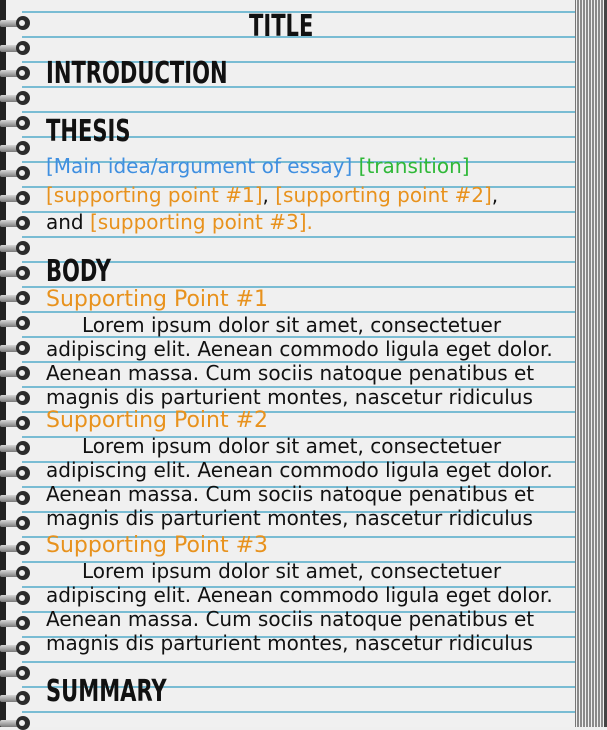 The image size is (607, 730). I want to click on thesis-line-3: and [supporting point #3]., so click(179, 222).